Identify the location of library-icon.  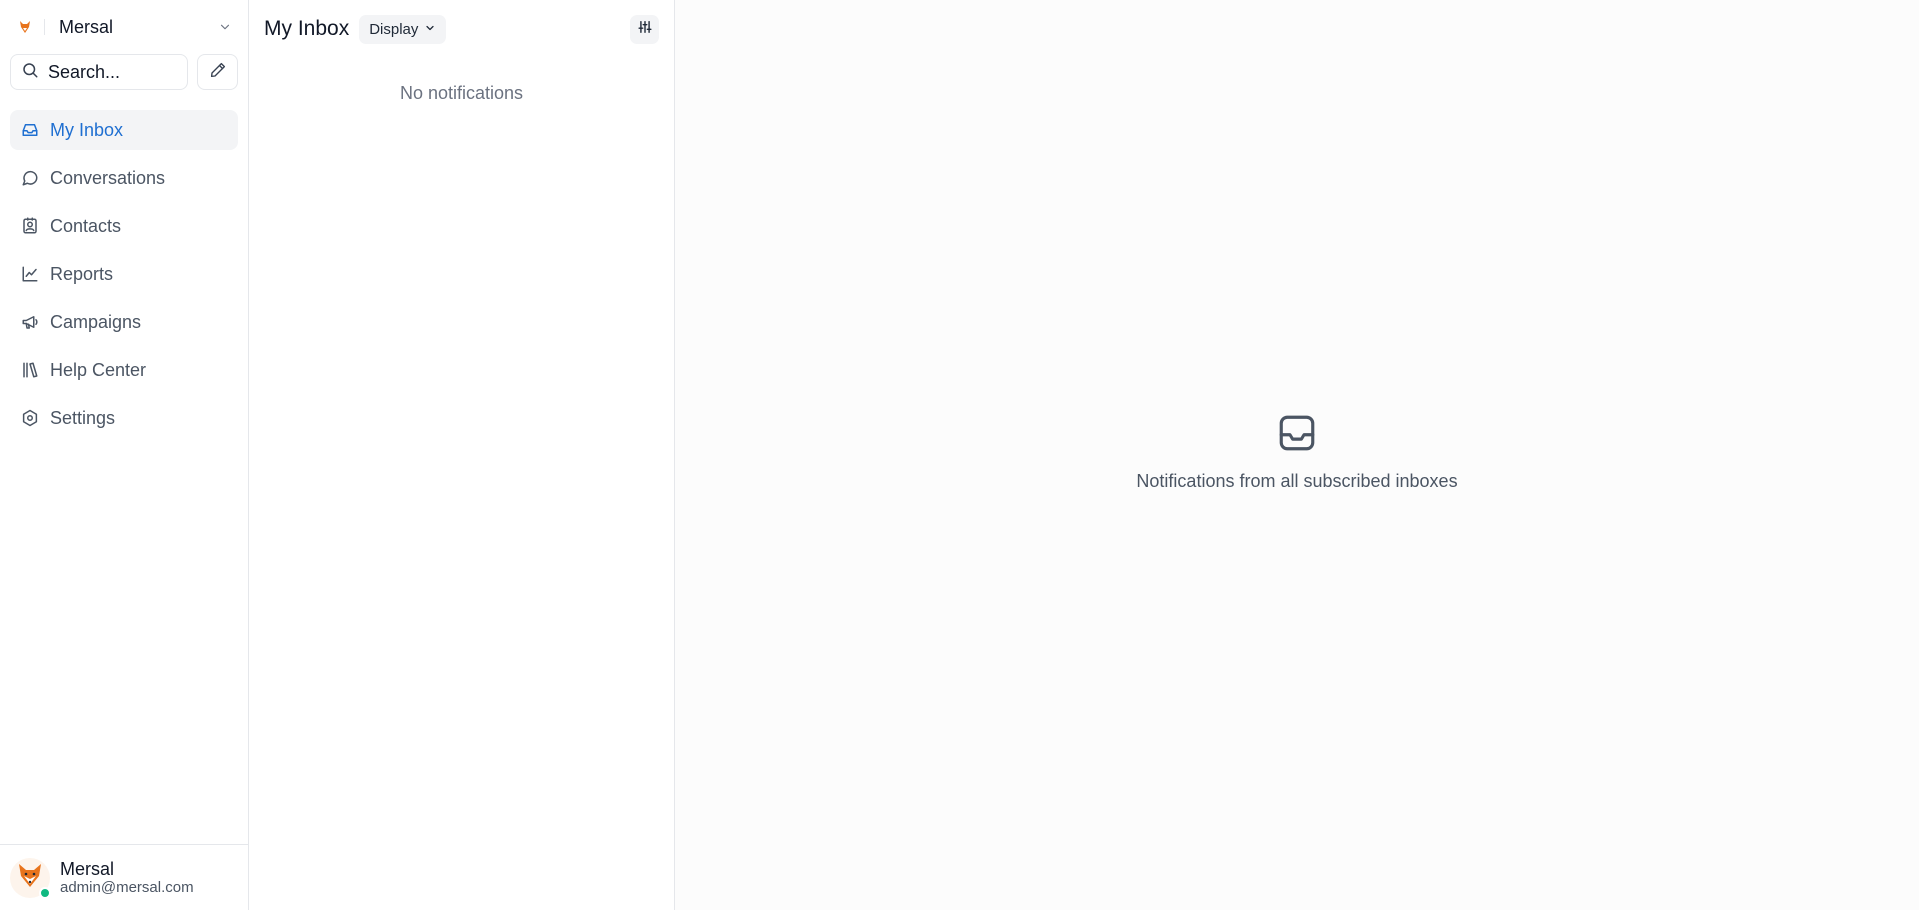
(30, 370).